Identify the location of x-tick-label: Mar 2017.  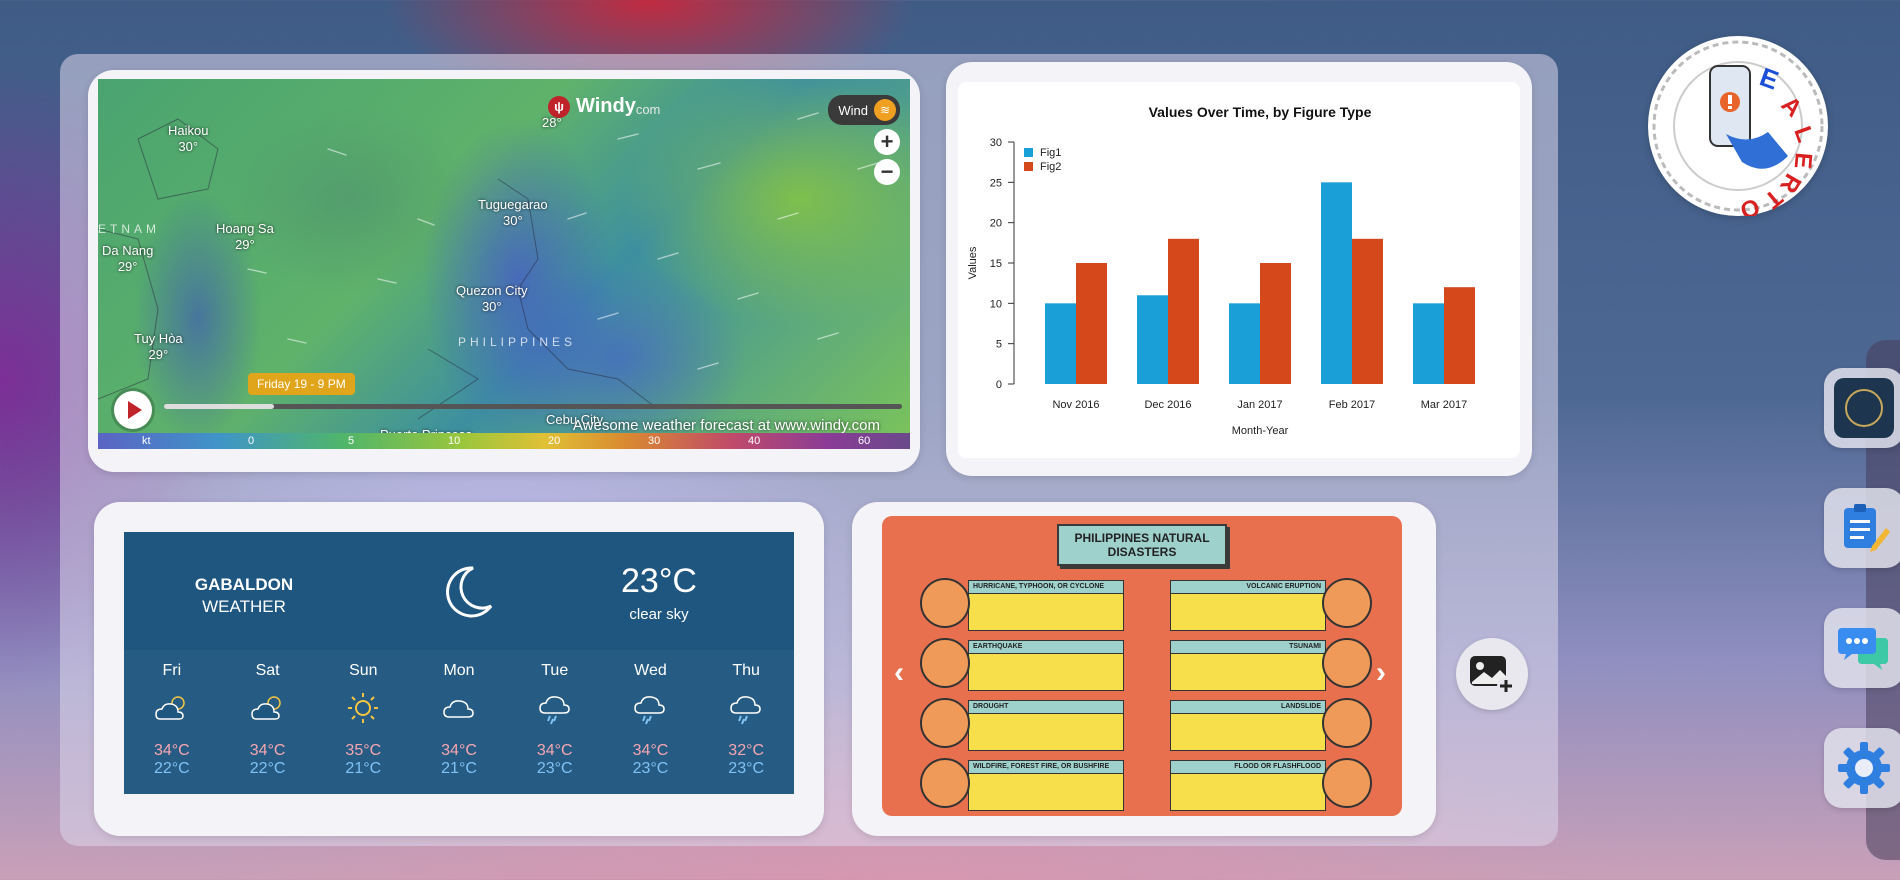
(1444, 405).